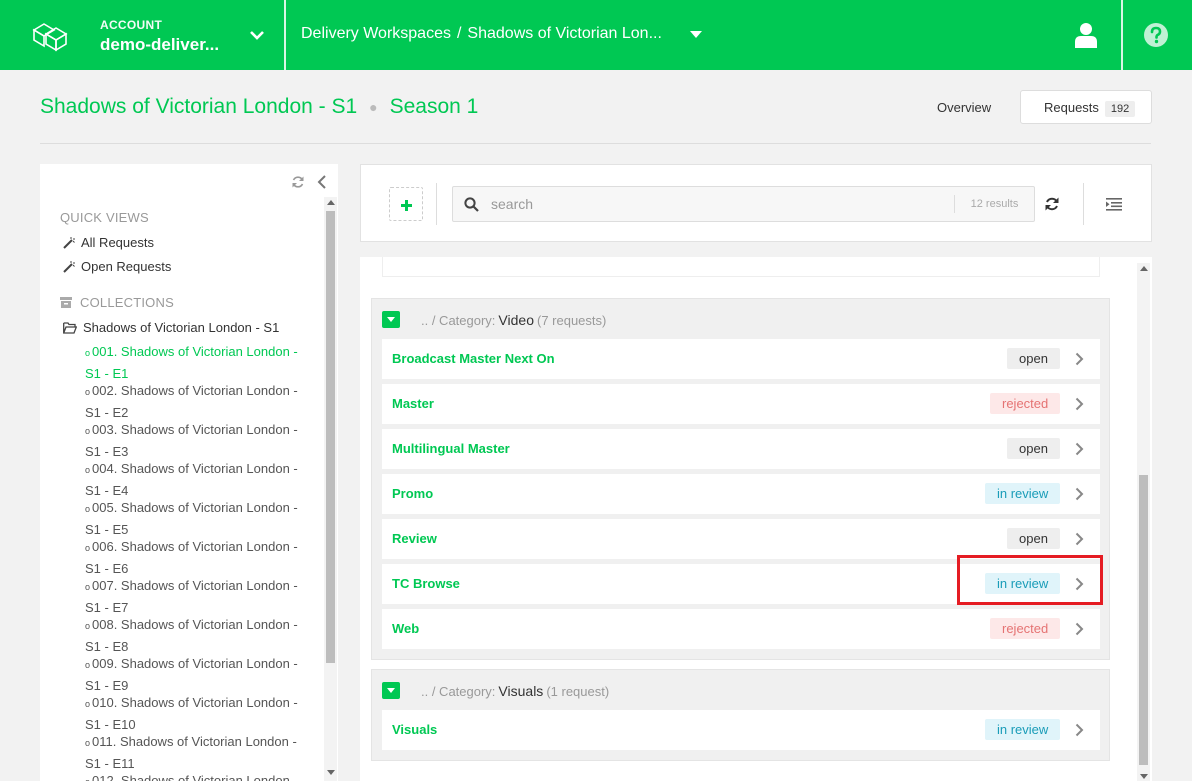 Image resolution: width=1192 pixels, height=781 pixels. I want to click on sidebar-scrollbar, so click(330, 489).